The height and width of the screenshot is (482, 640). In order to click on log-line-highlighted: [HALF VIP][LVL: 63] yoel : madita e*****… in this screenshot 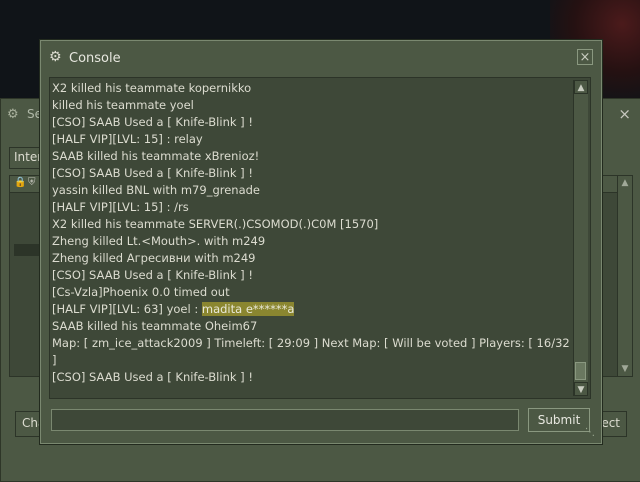, I will do `click(312, 309)`.